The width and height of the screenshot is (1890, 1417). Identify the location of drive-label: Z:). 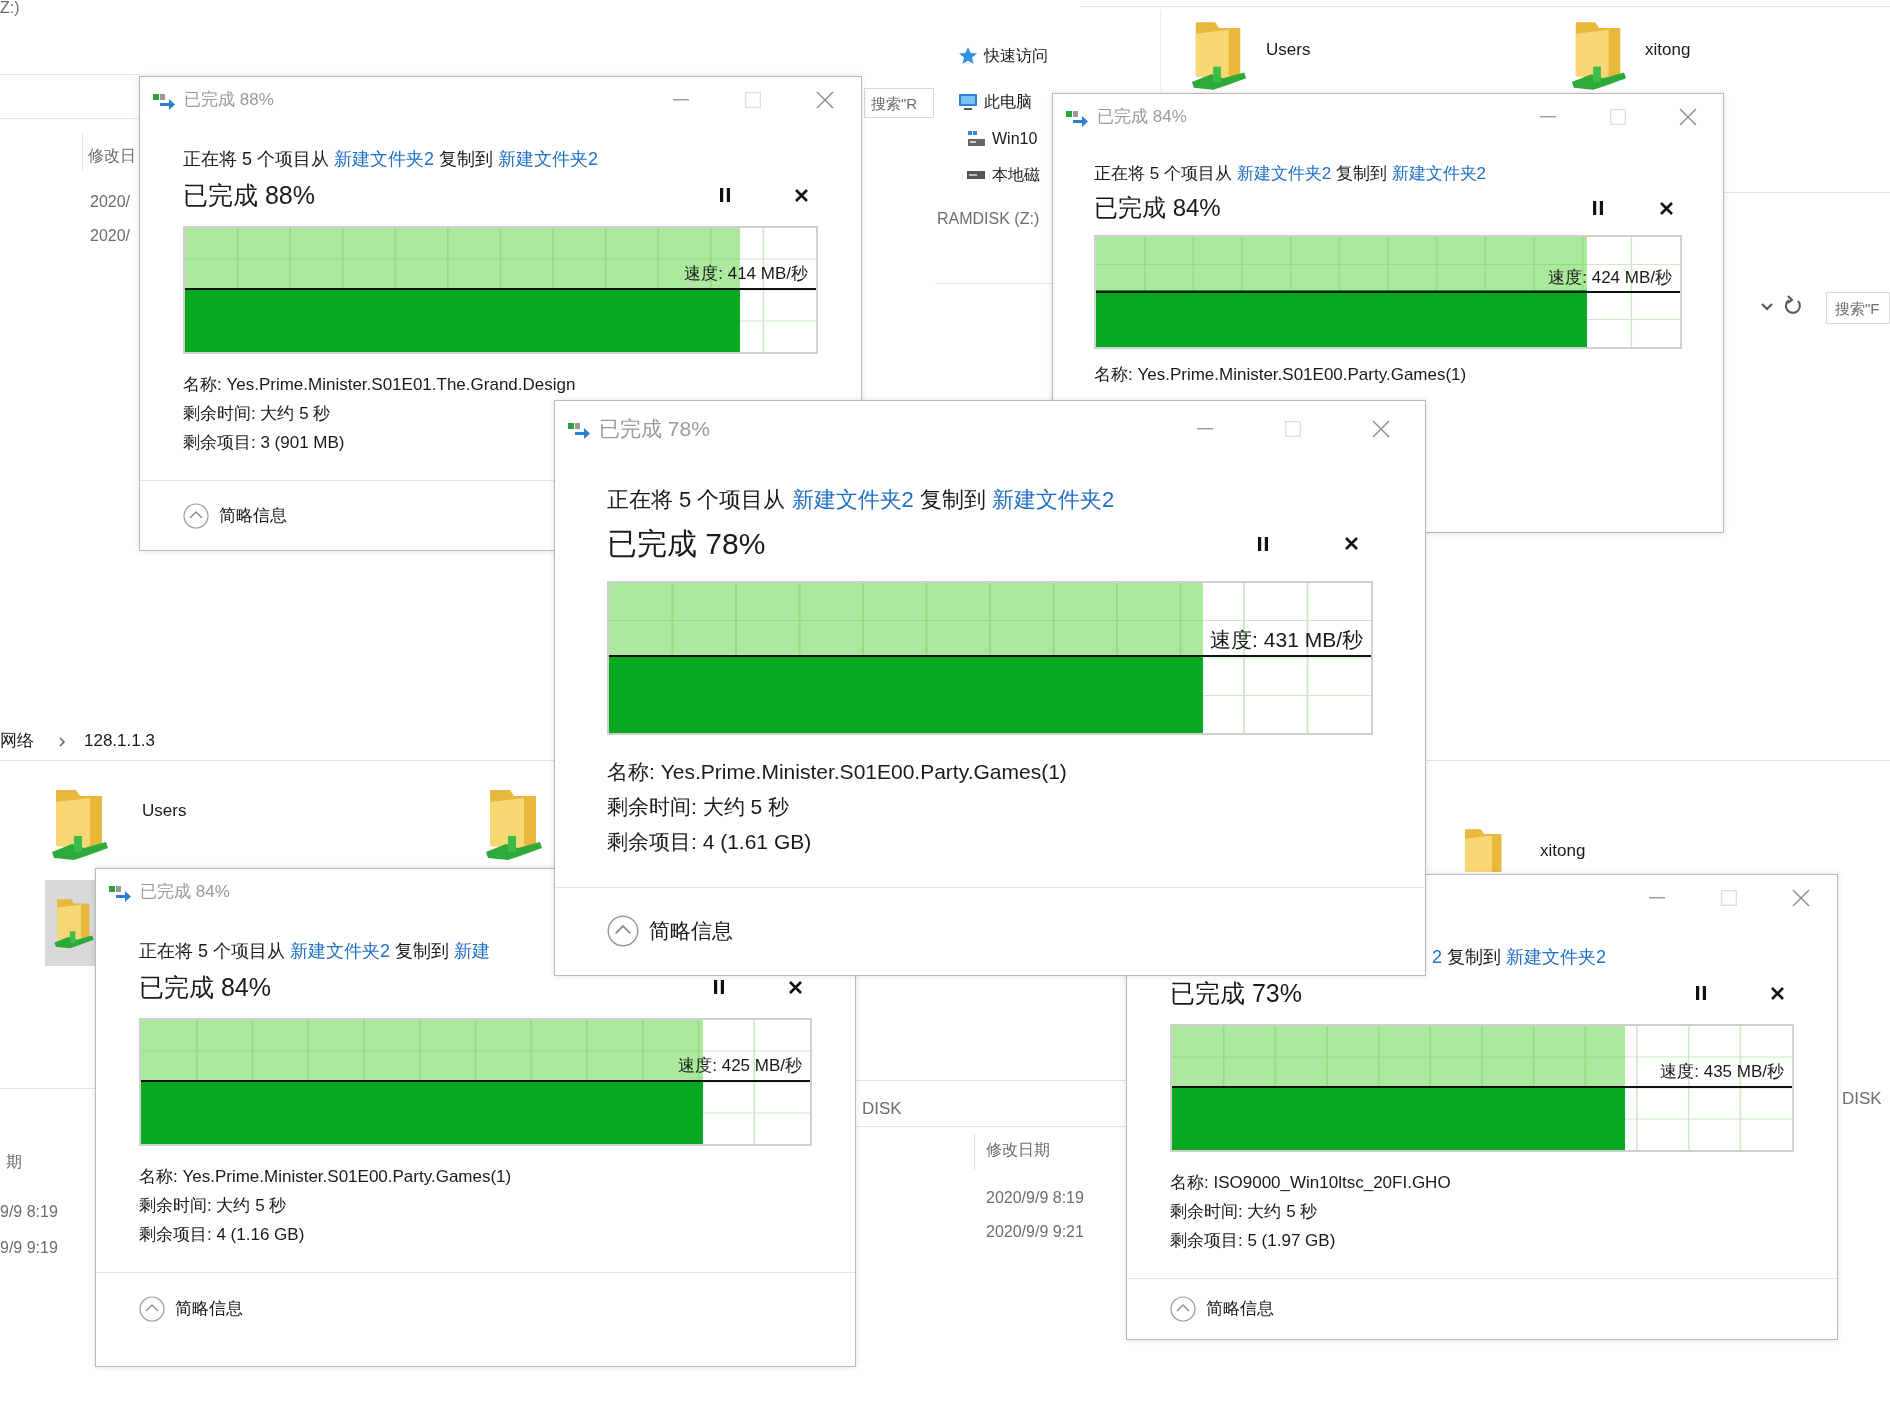
(10, 9).